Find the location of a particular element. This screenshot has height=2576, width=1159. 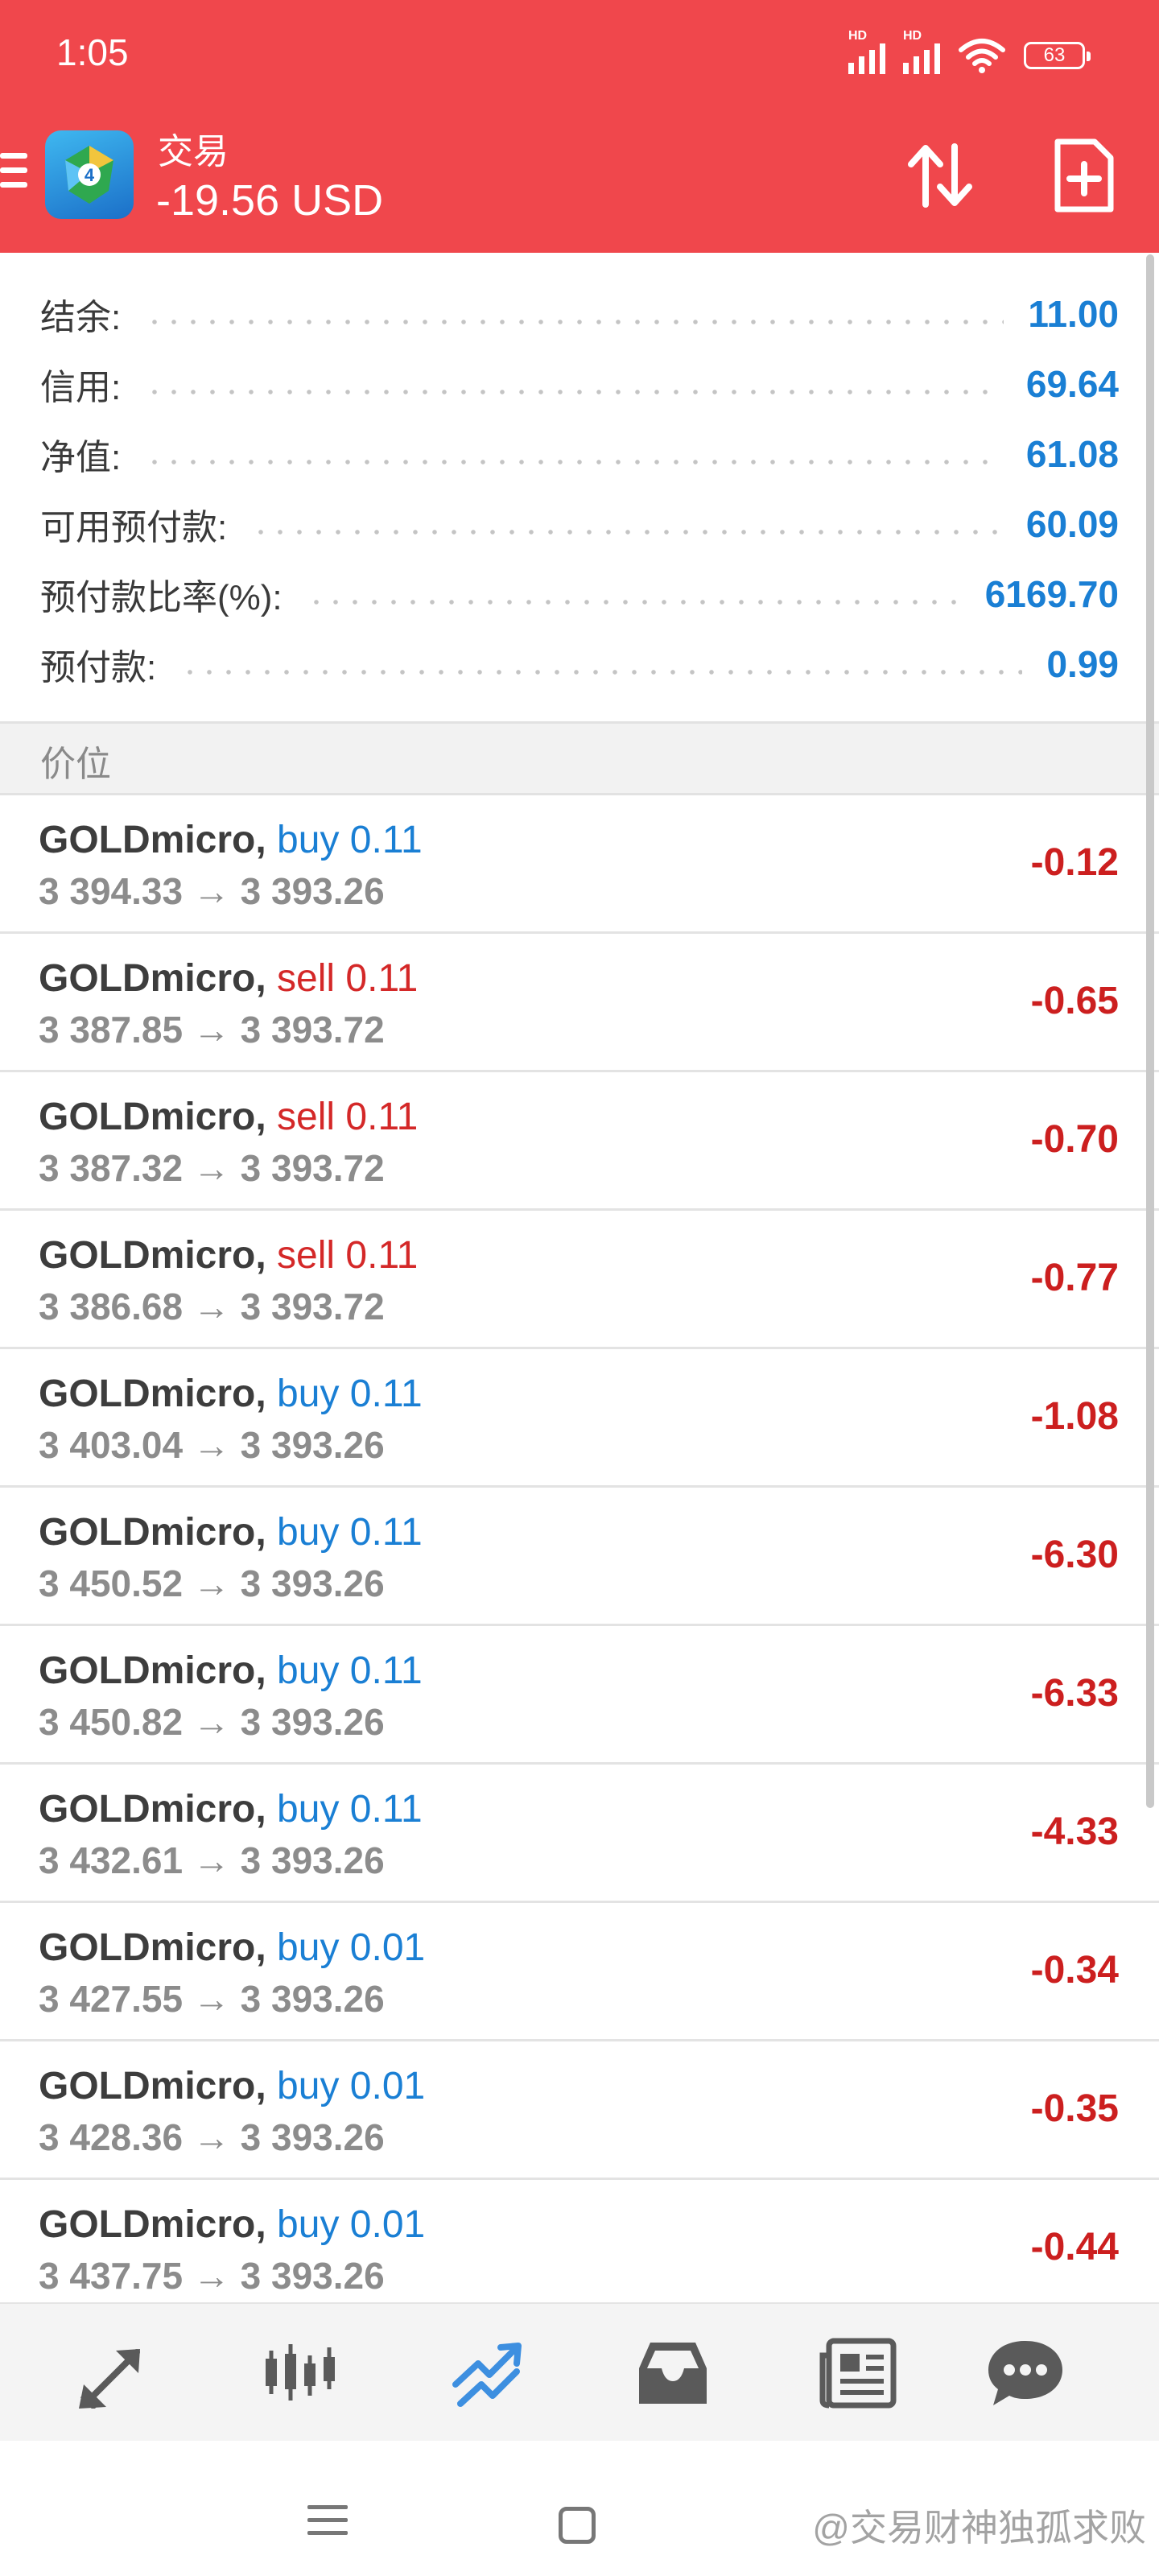

section-title: 价位 is located at coordinates (75, 764).